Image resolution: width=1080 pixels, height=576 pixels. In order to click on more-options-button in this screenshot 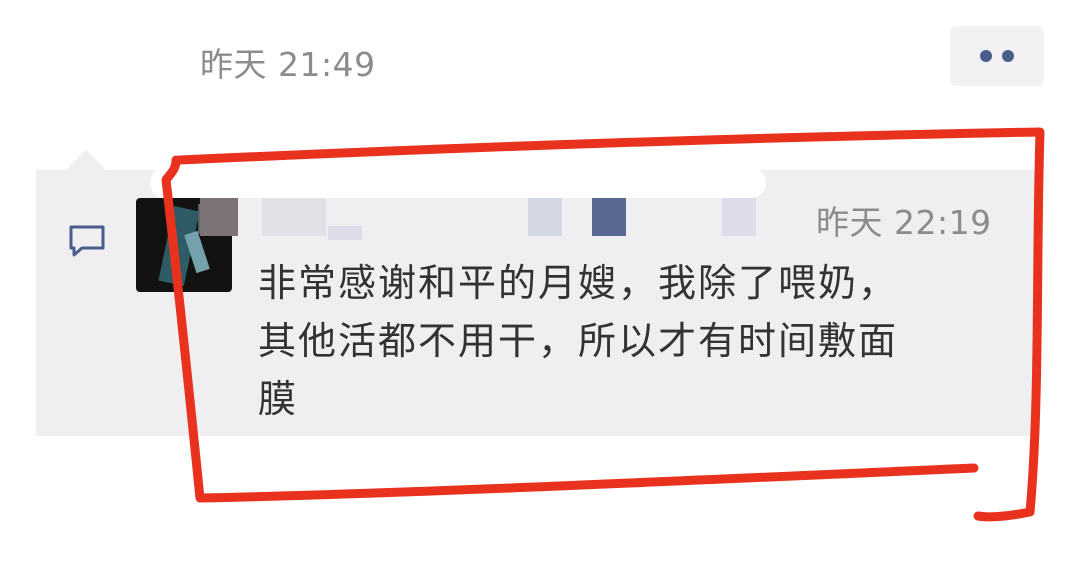, I will do `click(997, 56)`.